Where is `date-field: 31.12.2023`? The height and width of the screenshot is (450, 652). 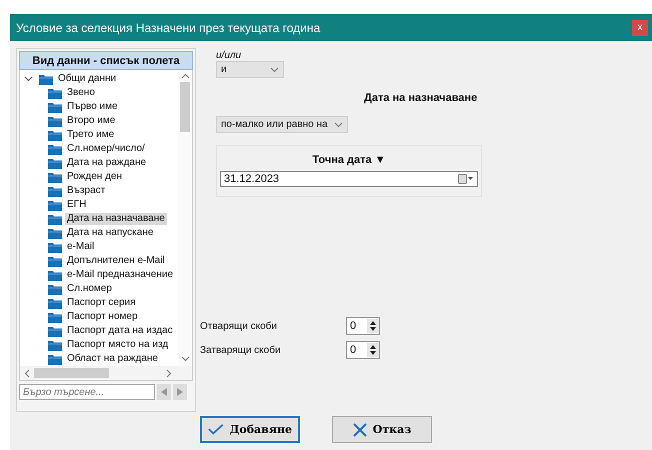
date-field: 31.12.2023 is located at coordinates (349, 179).